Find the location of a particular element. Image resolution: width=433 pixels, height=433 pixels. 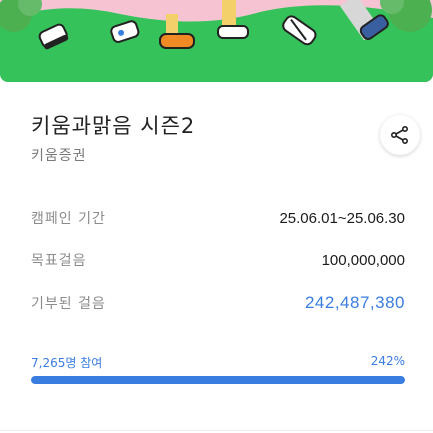

info-row-donated: 기부된 걸음 242,487,380 is located at coordinates (218, 303).